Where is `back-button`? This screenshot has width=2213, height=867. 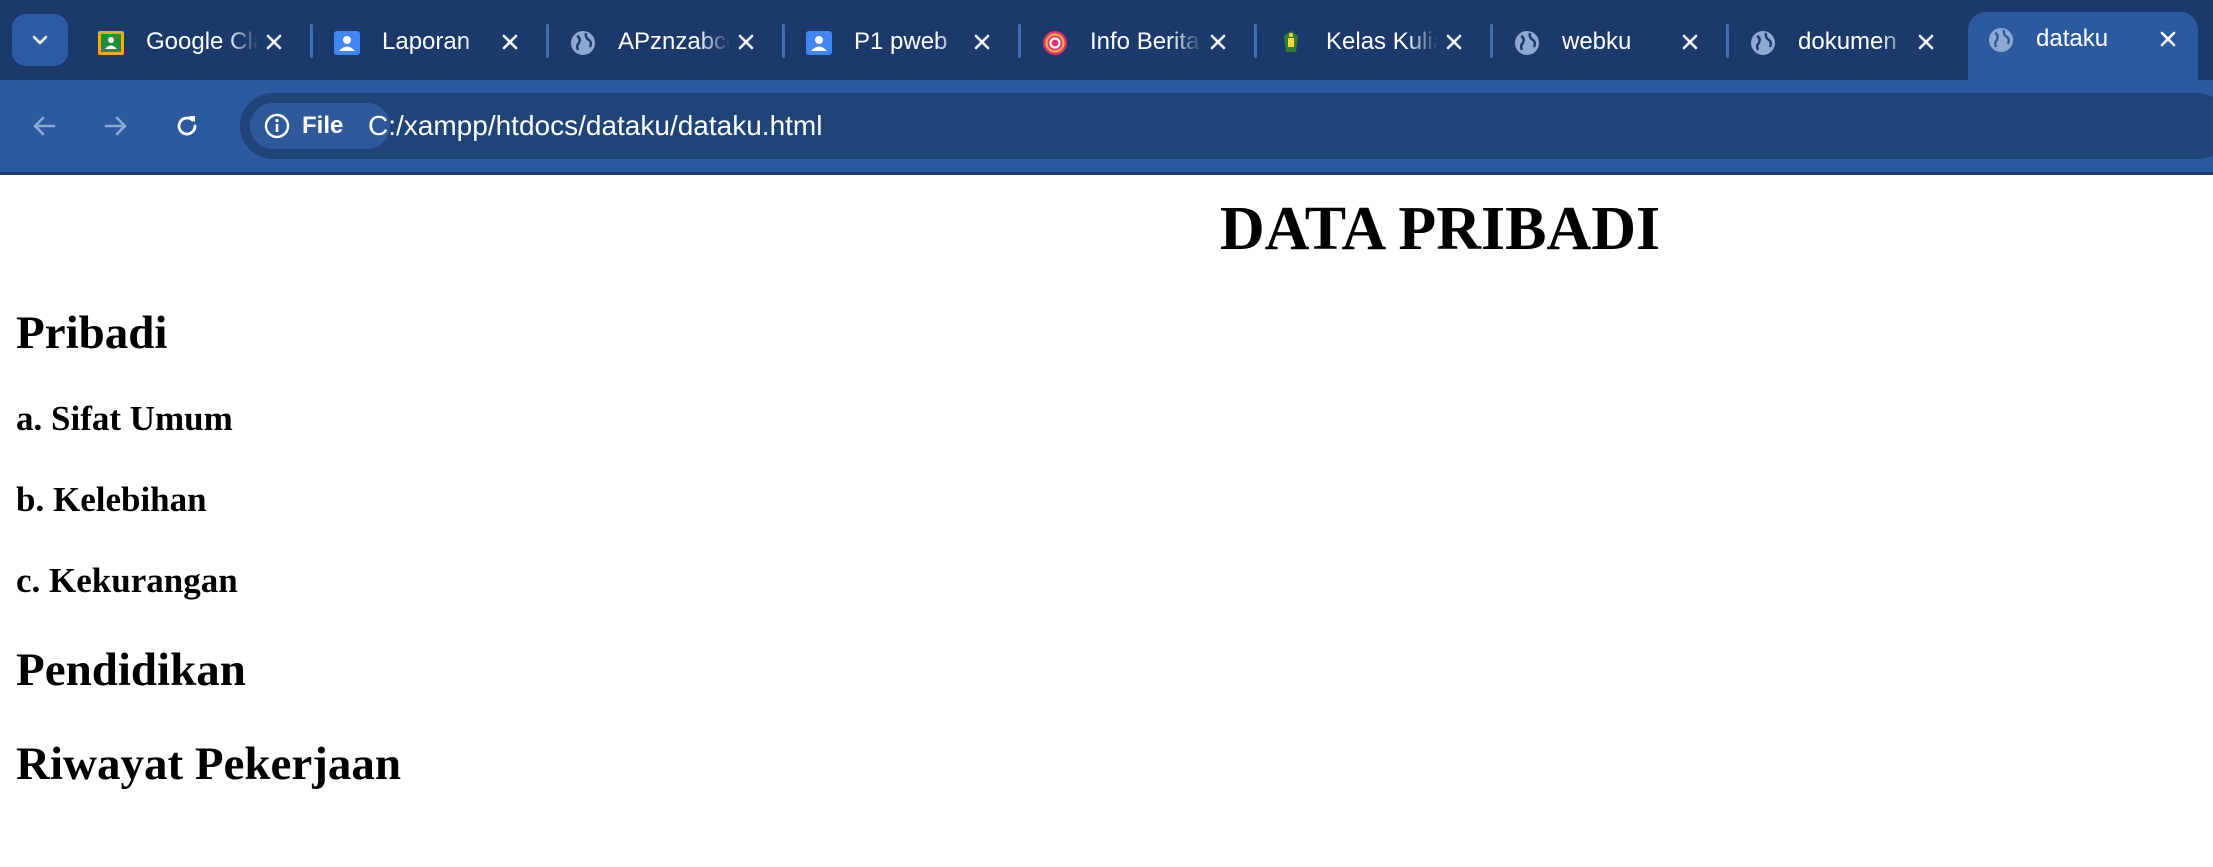 back-button is located at coordinates (44, 126).